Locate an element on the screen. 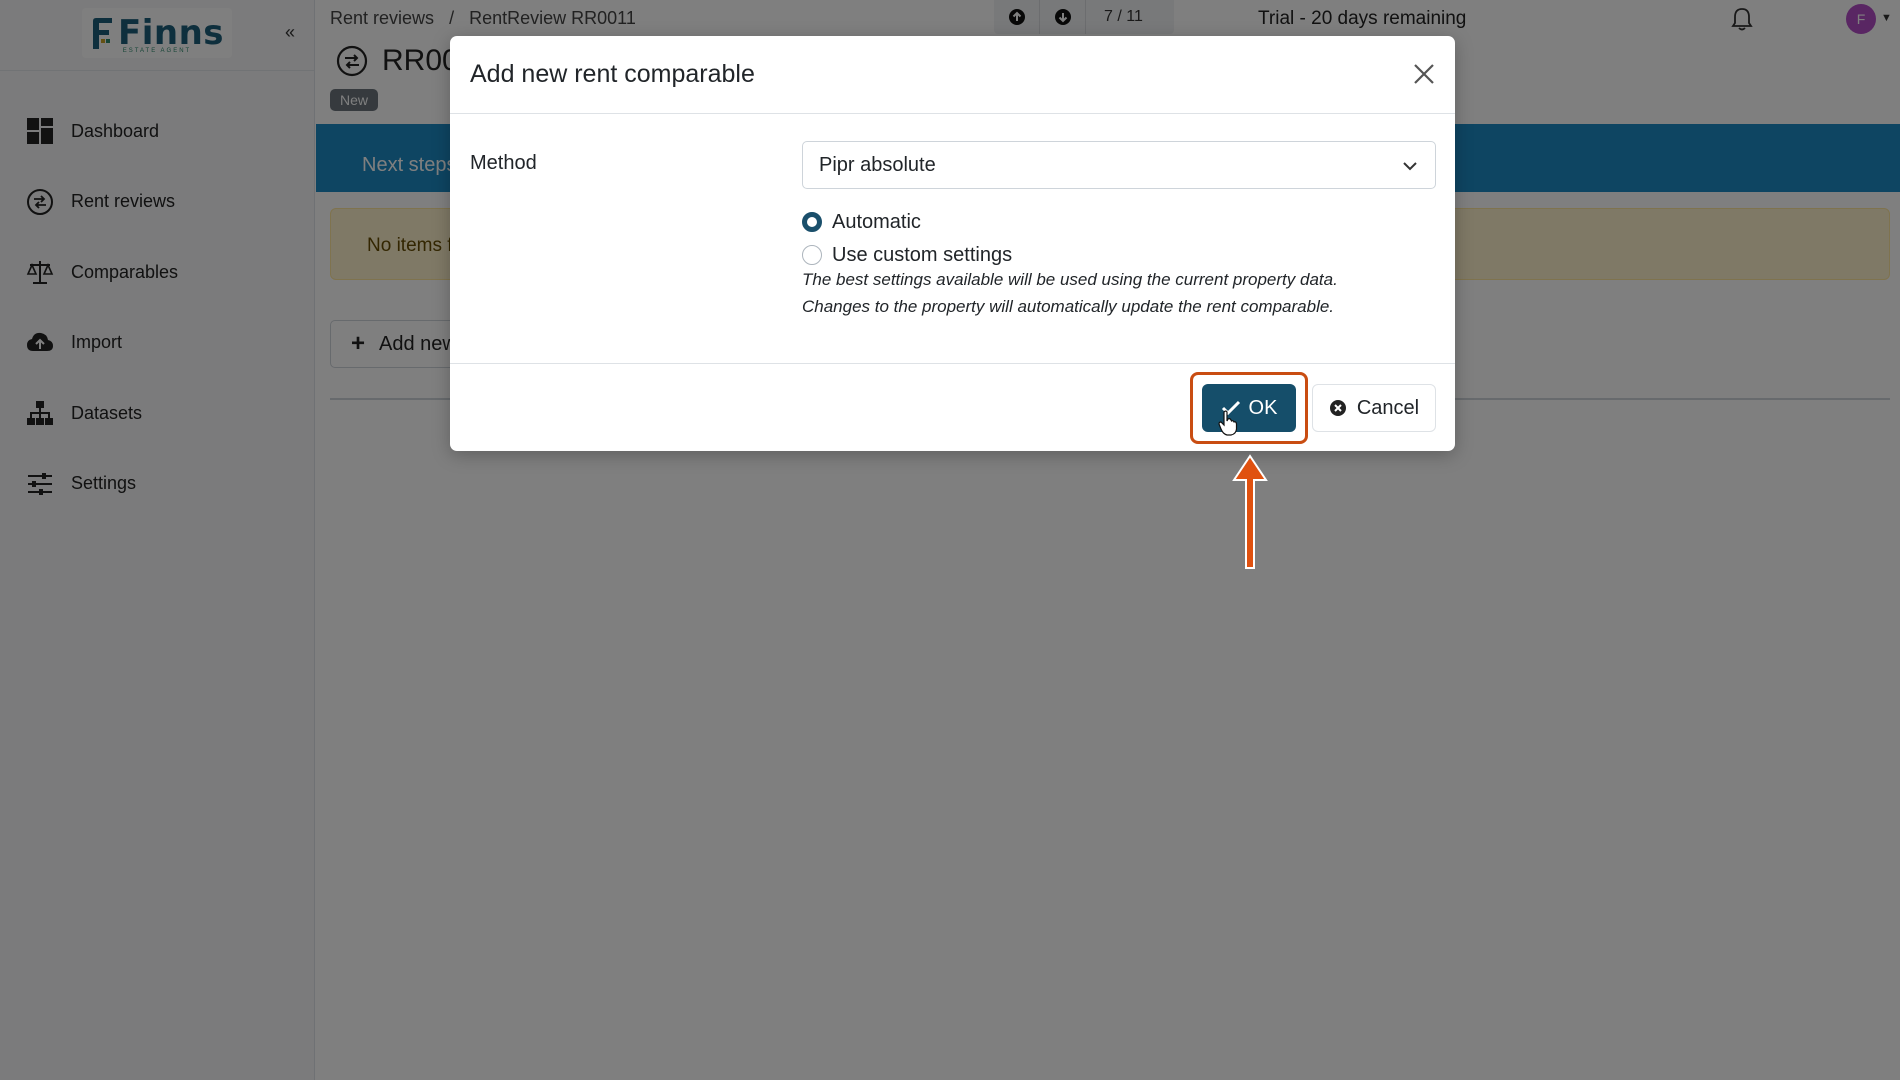 Image resolution: width=1900 pixels, height=1080 pixels. radio-label: Automatic is located at coordinates (876, 221).